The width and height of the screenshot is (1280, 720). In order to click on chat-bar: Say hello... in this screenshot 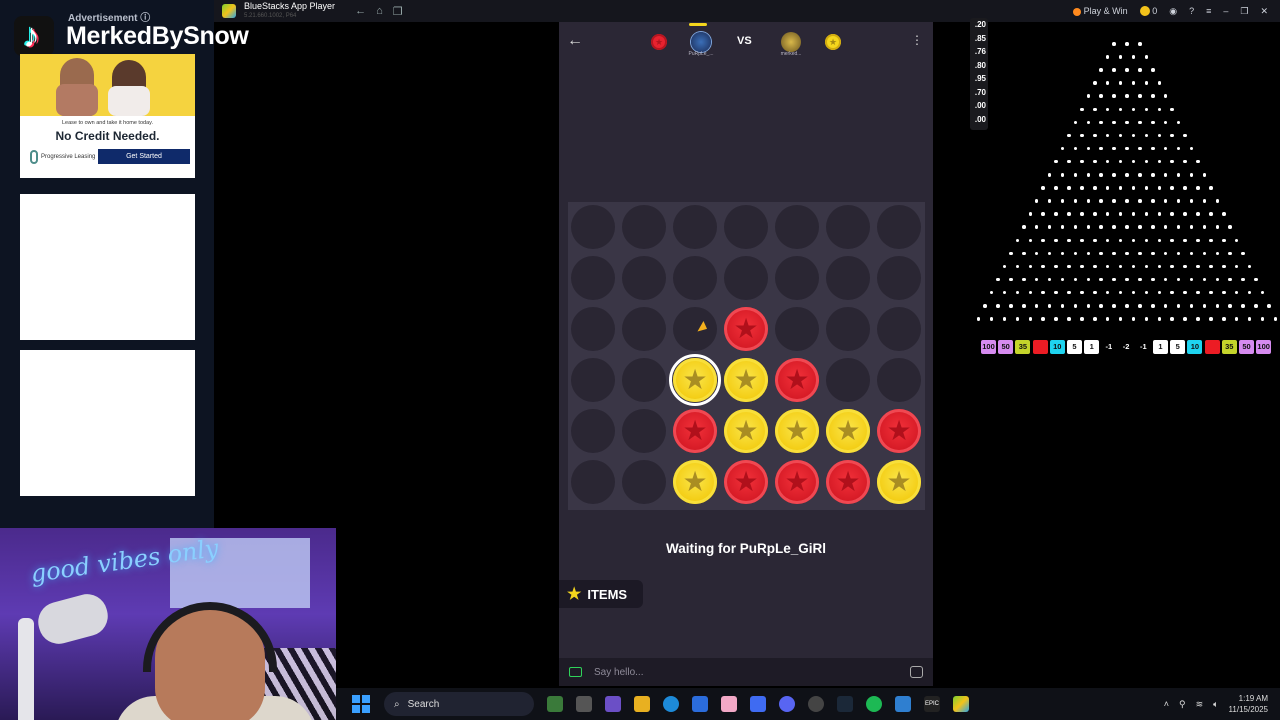, I will do `click(746, 672)`.